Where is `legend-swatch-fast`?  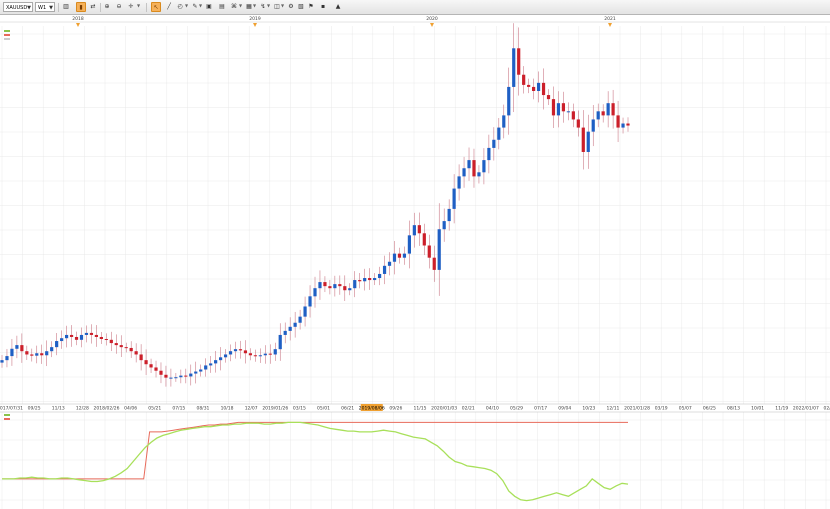 legend-swatch-fast is located at coordinates (7, 31).